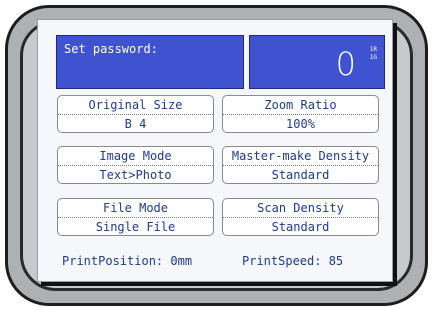 The height and width of the screenshot is (311, 433). What do you see at coordinates (300, 124) in the screenshot?
I see `zoom-ratio-value: 100%` at bounding box center [300, 124].